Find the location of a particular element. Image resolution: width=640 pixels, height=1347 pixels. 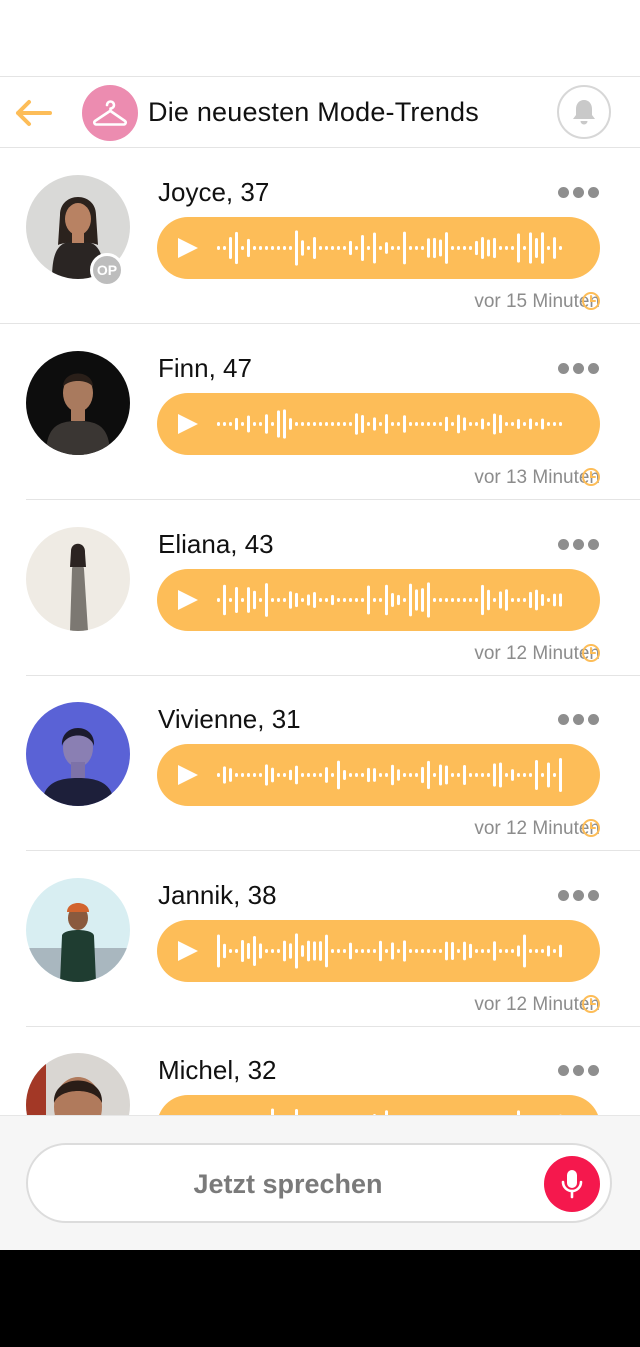

hanger-icon is located at coordinates (110, 113).